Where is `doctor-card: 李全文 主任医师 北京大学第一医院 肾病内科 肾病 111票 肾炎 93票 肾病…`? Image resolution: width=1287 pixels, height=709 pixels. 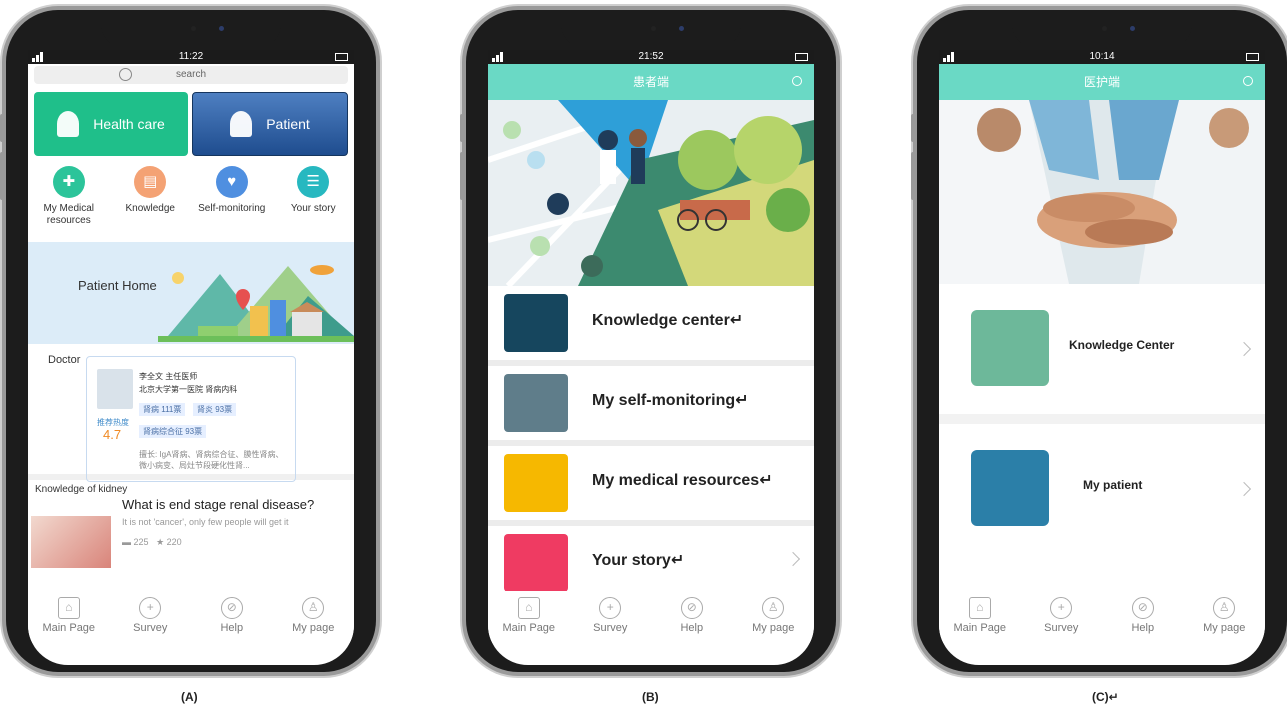 doctor-card: 李全文 主任医师 北京大学第一医院 肾病内科 肾病 111票 肾炎 93票 肾病… is located at coordinates (191, 419).